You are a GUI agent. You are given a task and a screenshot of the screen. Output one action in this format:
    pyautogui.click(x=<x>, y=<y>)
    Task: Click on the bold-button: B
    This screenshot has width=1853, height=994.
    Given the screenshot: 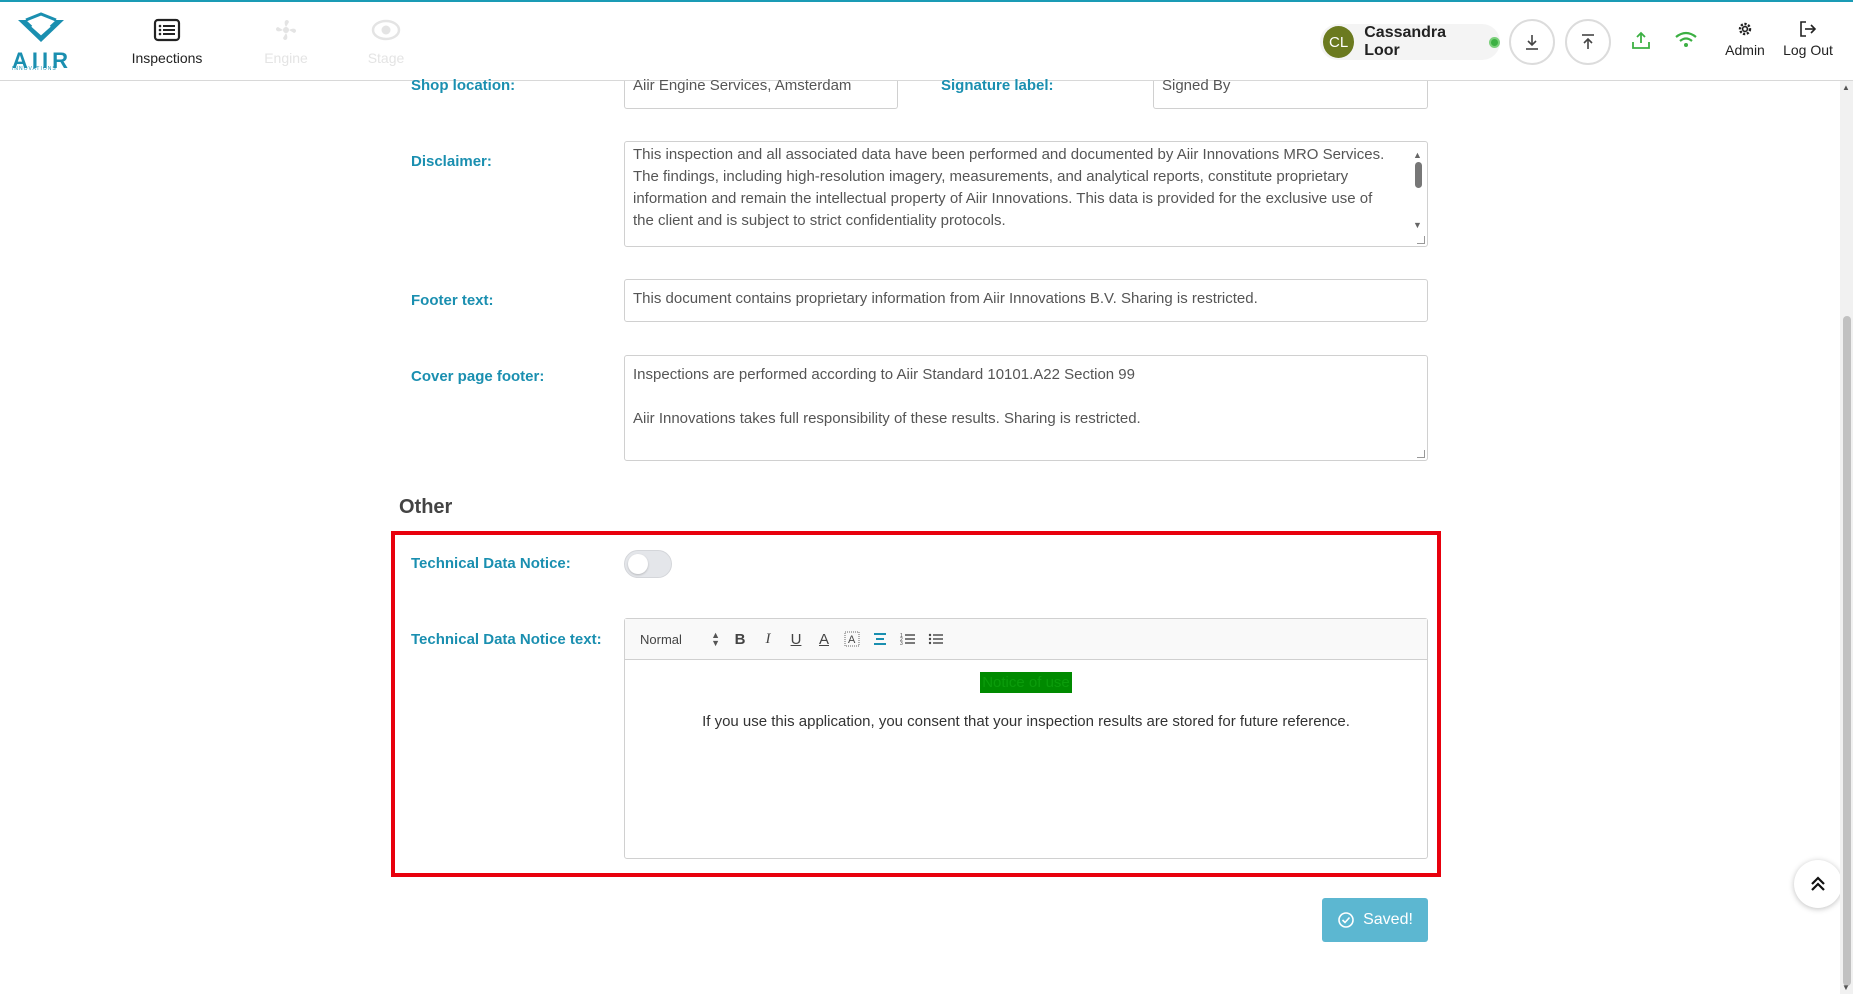 What is the action you would take?
    pyautogui.click(x=740, y=639)
    